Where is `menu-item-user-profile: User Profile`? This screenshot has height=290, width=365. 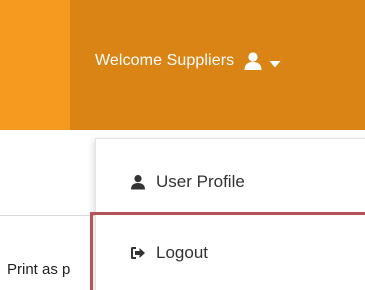
menu-item-user-profile: User Profile is located at coordinates (230, 182).